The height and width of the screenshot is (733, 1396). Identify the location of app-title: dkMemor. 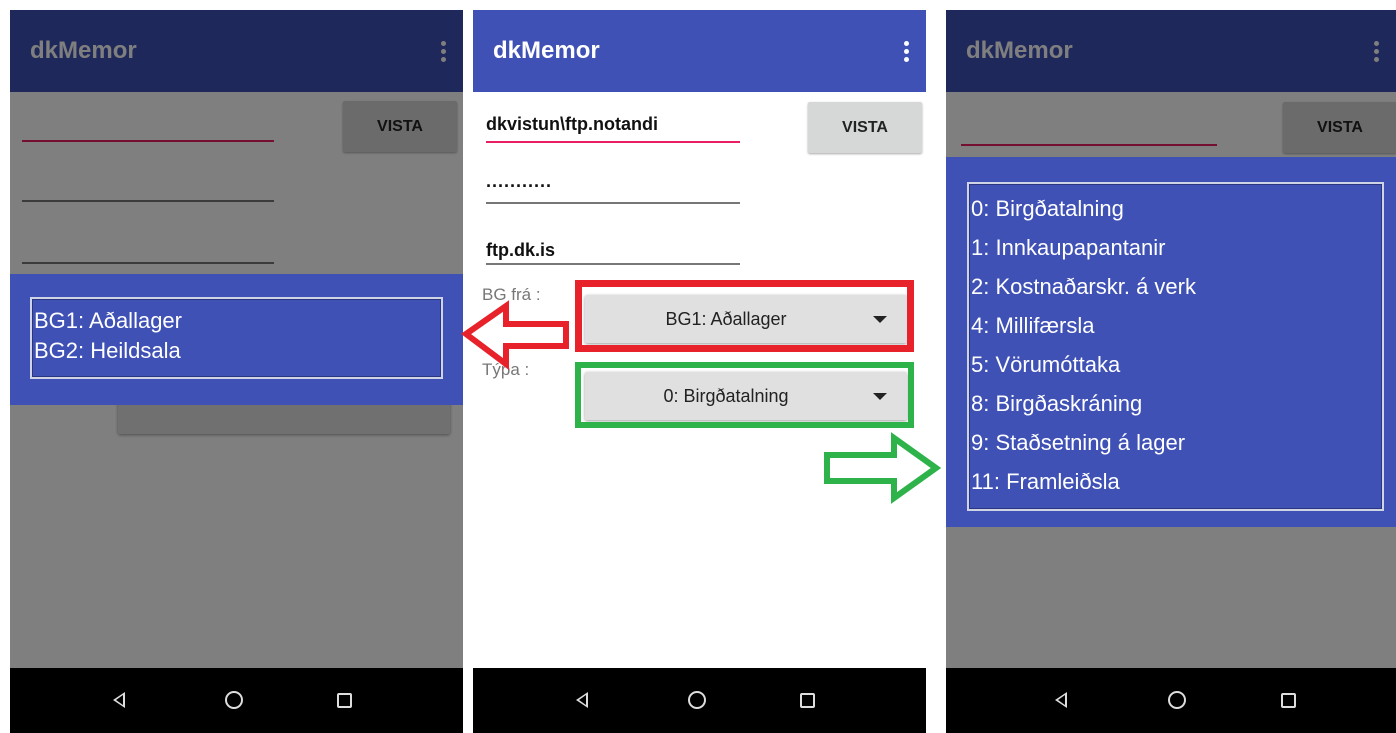
(546, 50).